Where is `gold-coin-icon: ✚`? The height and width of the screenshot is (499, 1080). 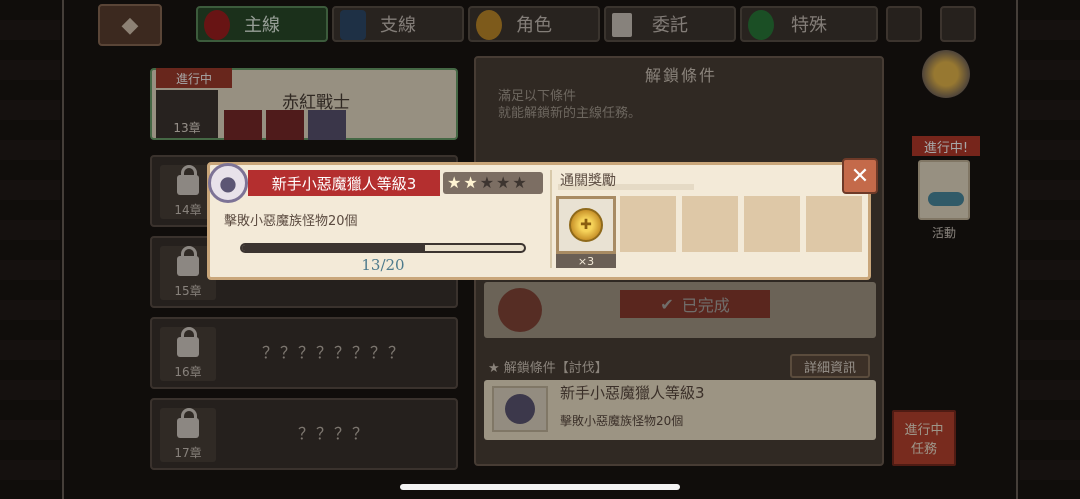 gold-coin-icon: ✚ is located at coordinates (586, 225).